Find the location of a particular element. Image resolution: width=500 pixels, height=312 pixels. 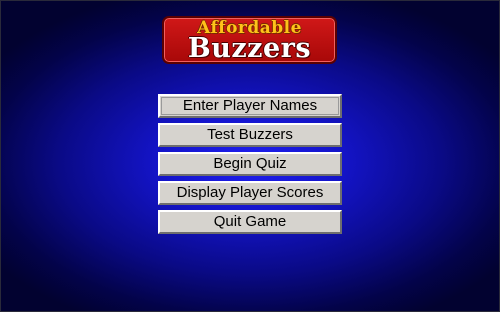

begin-quiz-button: Begin Quiz is located at coordinates (250, 164).